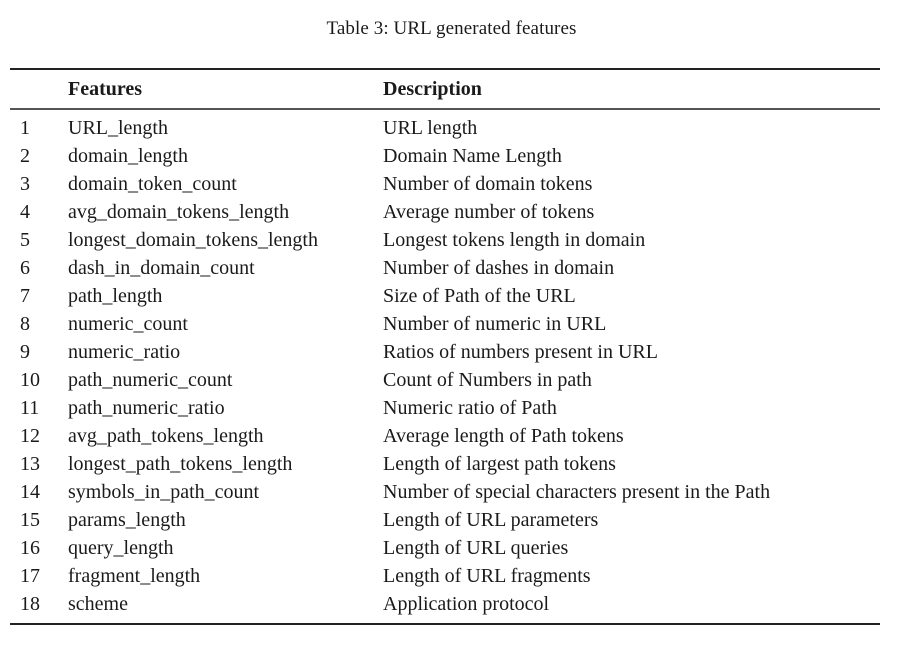 Image resolution: width=903 pixels, height=662 pixels. I want to click on table-row: 2 domain_length Domain Name Length, so click(451, 156).